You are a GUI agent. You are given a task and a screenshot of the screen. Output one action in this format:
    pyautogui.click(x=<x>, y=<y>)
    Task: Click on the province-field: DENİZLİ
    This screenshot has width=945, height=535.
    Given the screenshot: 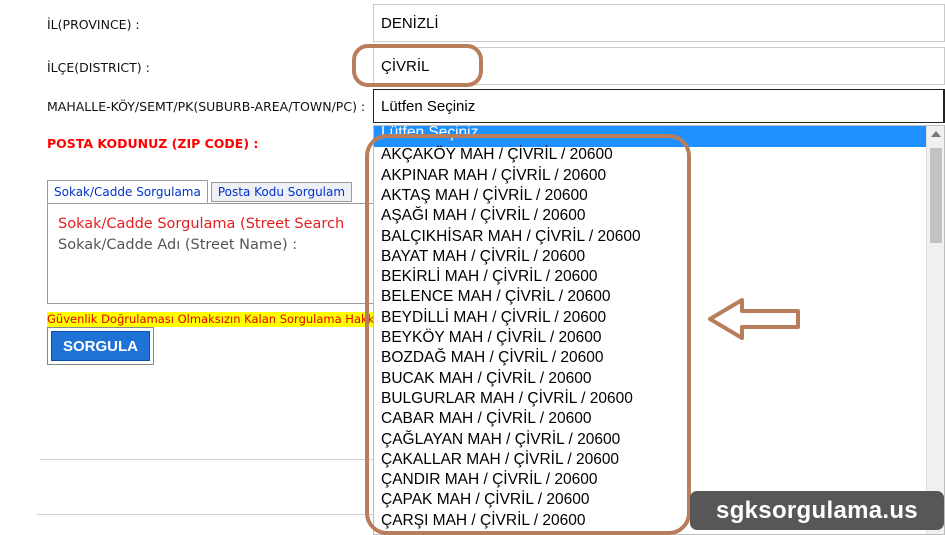 What is the action you would take?
    pyautogui.click(x=659, y=23)
    